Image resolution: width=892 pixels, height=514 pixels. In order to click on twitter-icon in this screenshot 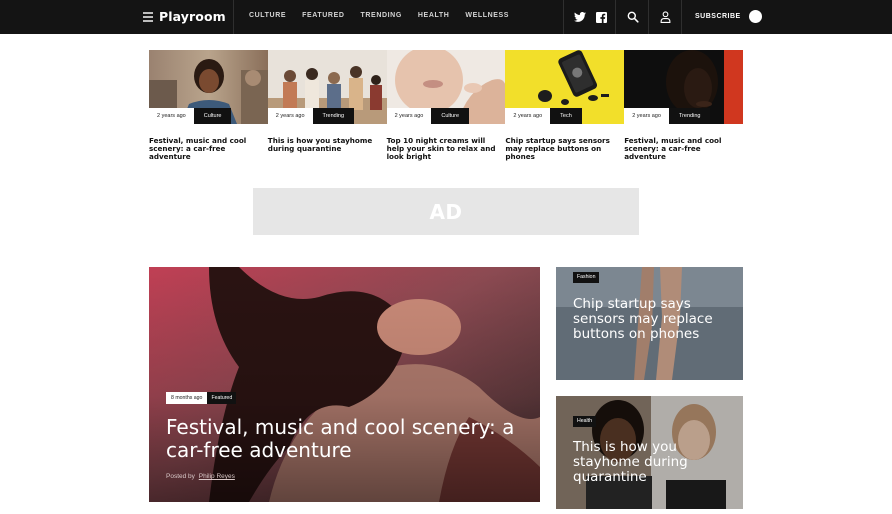, I will do `click(580, 17)`.